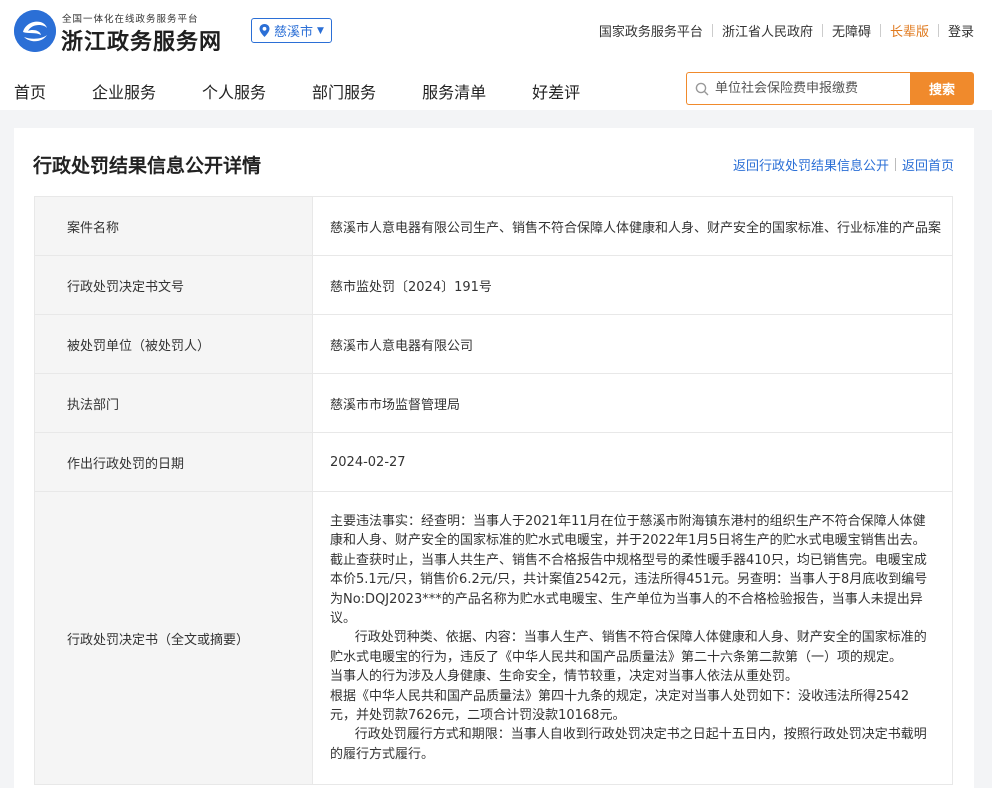 The image size is (992, 788). Describe the element at coordinates (141, 40) in the screenshot. I see `brand-title: 浙江政务服务网` at that location.